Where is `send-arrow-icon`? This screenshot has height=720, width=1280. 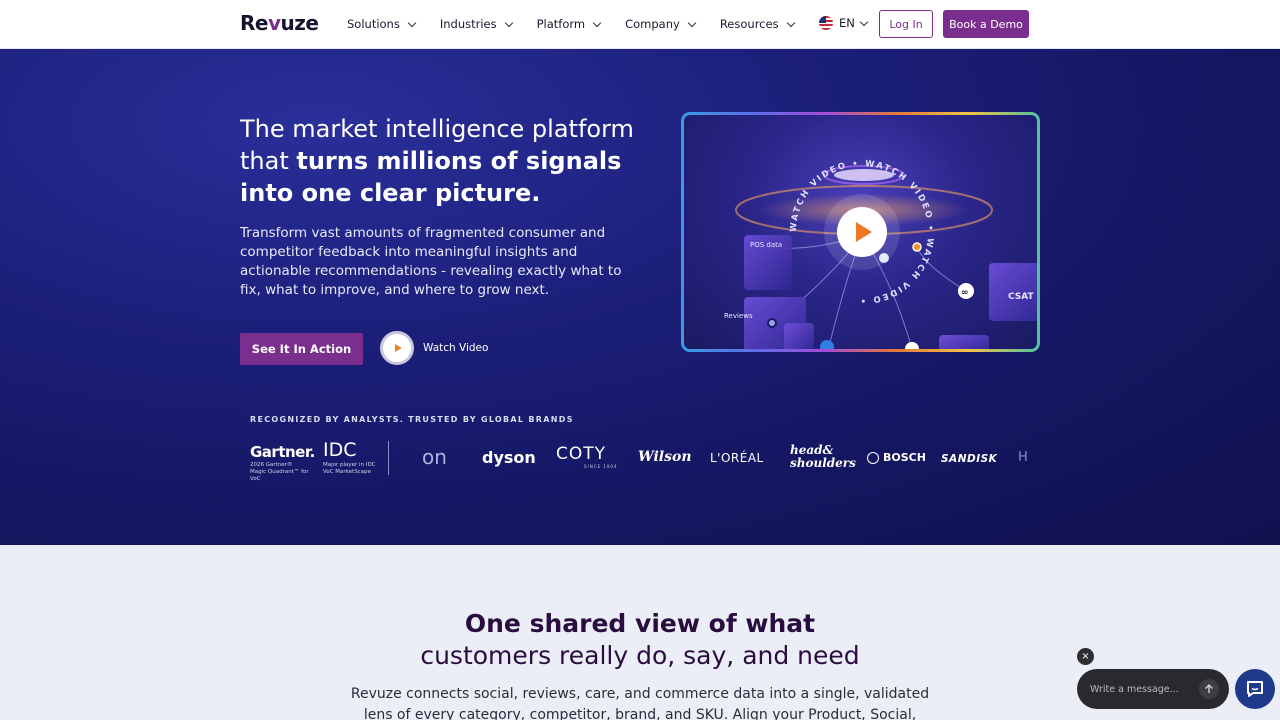 send-arrow-icon is located at coordinates (1209, 689).